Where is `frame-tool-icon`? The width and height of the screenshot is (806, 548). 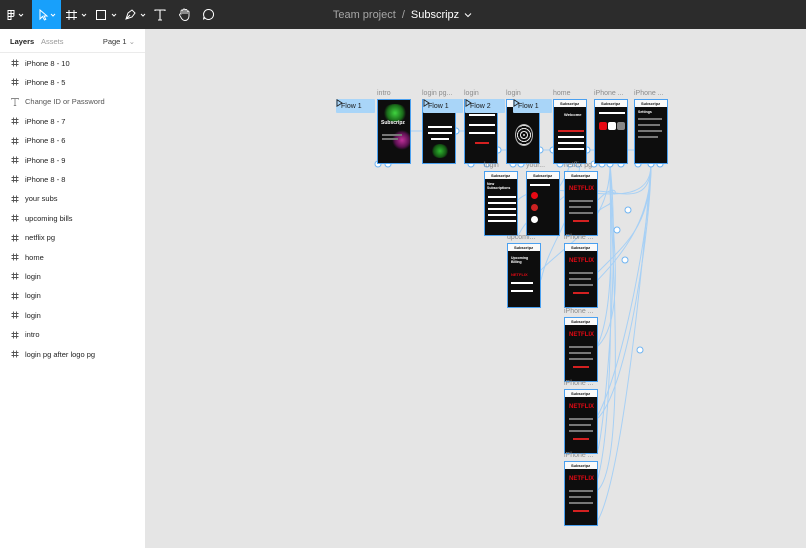
frame-tool-icon is located at coordinates (76, 14).